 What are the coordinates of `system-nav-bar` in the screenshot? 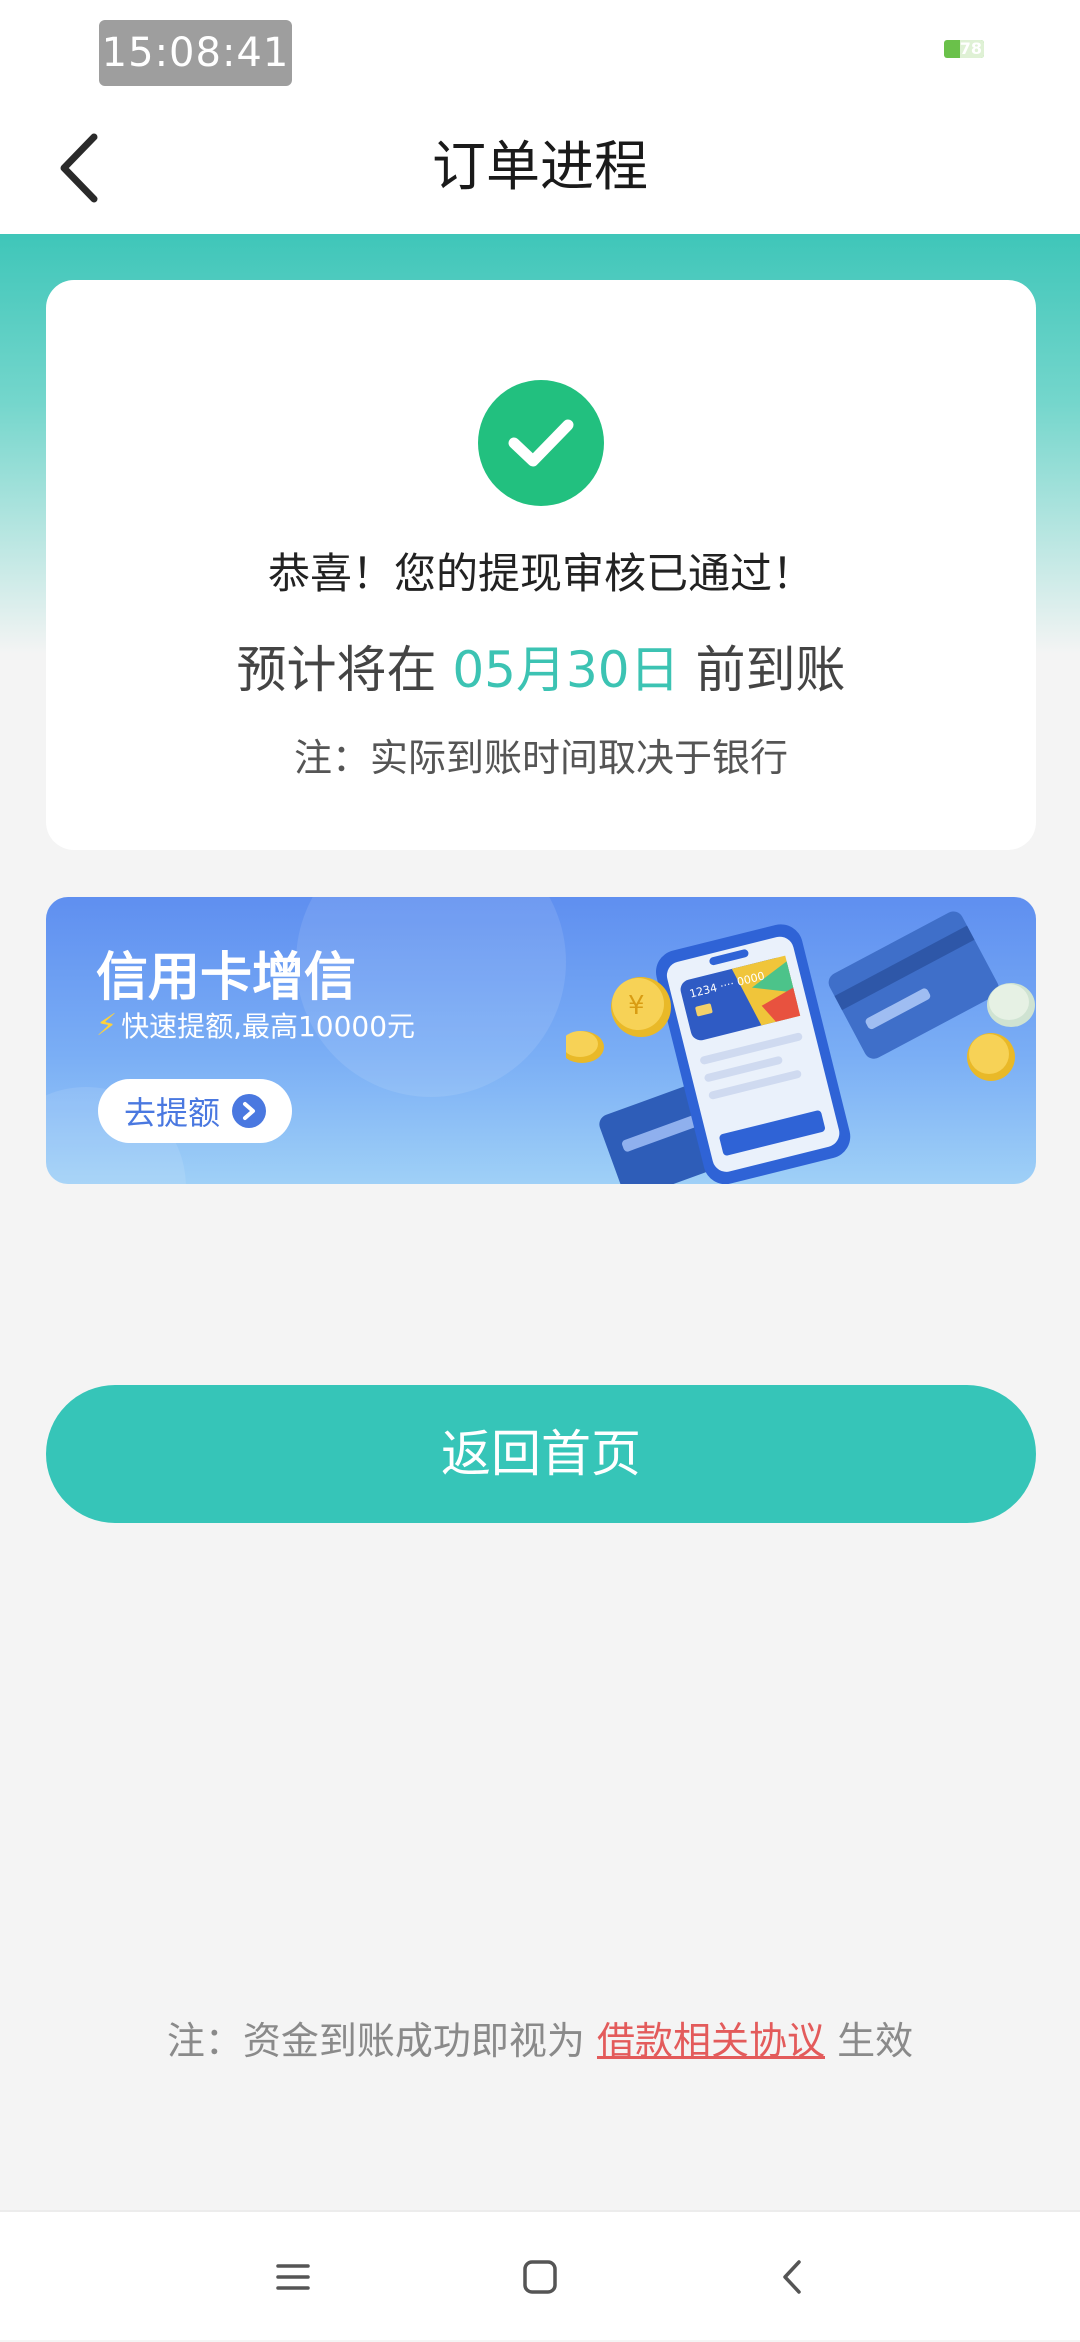 It's located at (540, 2275).